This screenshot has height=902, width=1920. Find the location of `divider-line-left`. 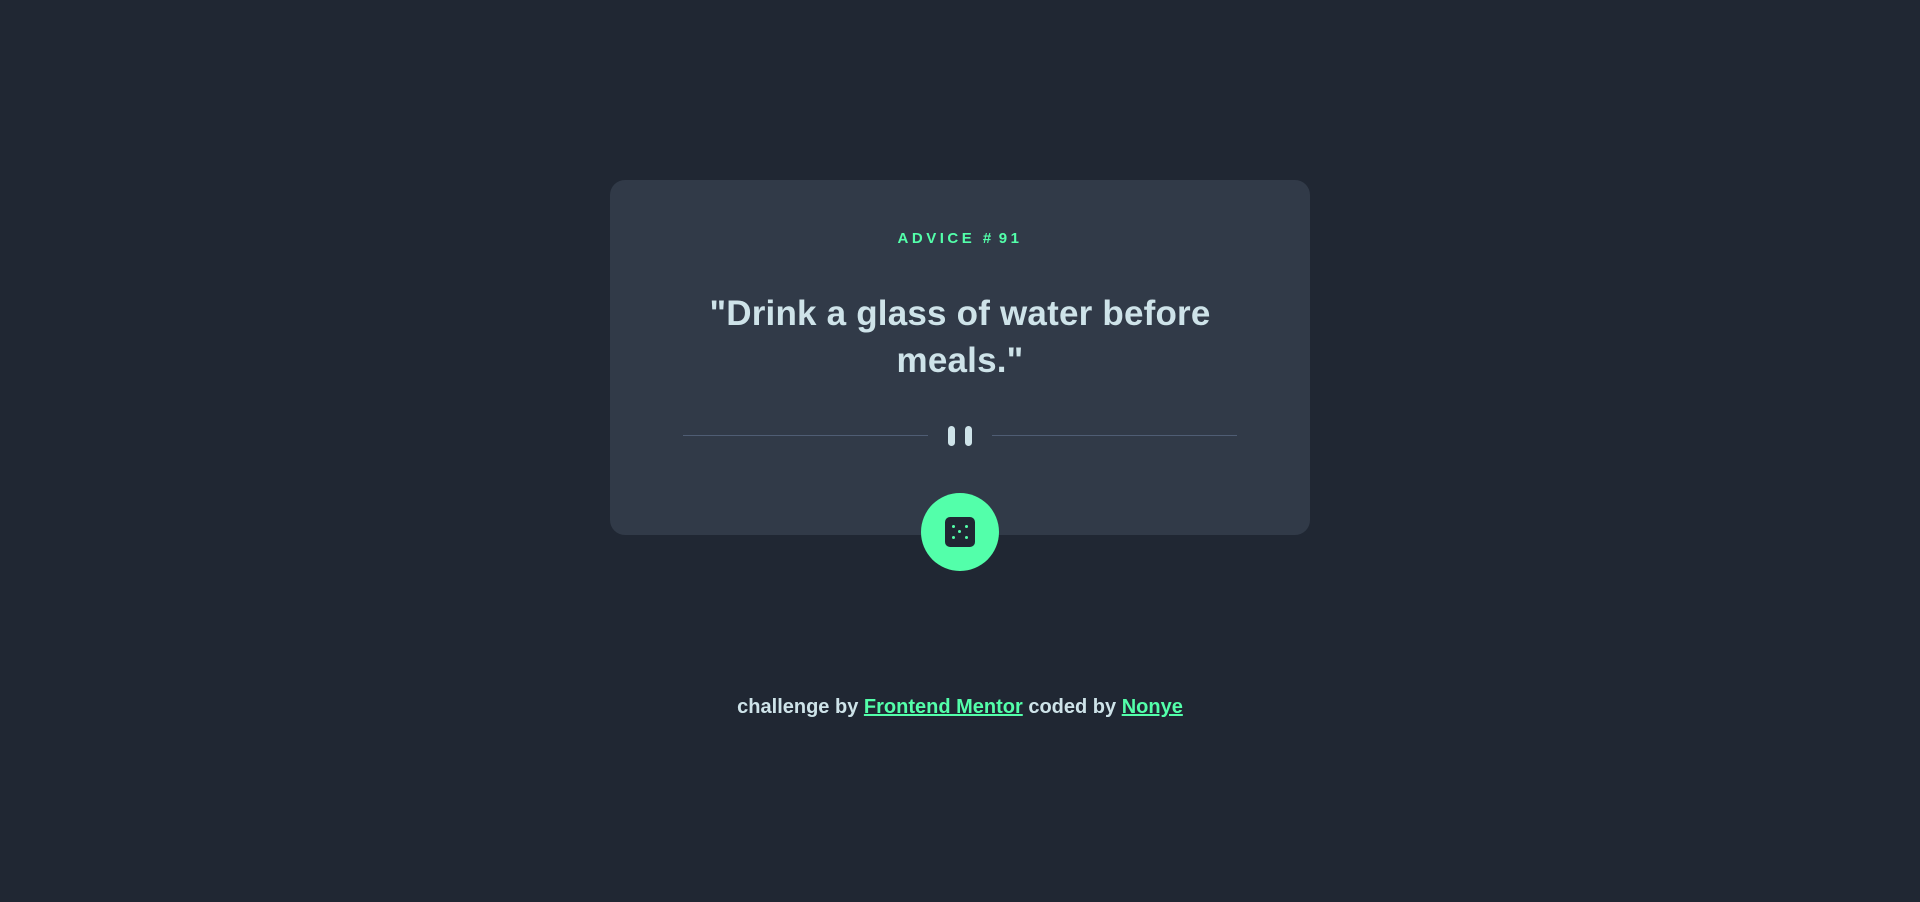

divider-line-left is located at coordinates (805, 435).